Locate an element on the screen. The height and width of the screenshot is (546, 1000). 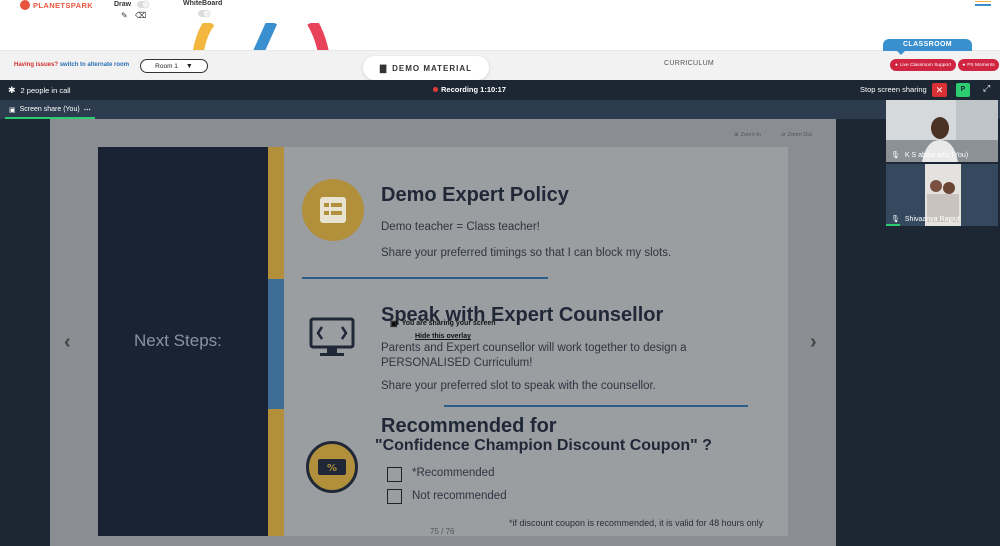
ps-moments-button: ● PS Moments is located at coordinates (978, 65).